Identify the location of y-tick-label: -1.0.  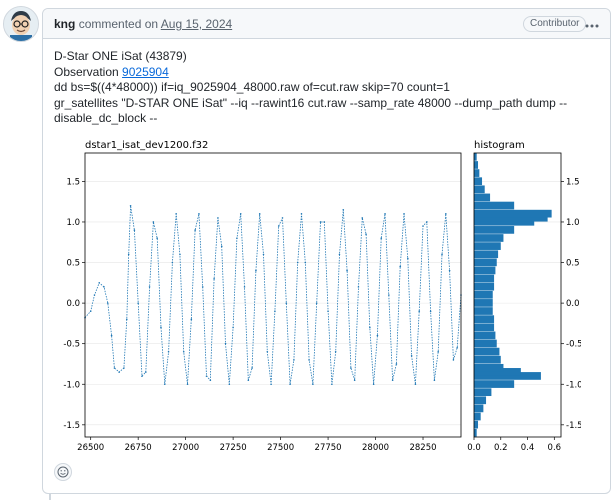
(71, 385).